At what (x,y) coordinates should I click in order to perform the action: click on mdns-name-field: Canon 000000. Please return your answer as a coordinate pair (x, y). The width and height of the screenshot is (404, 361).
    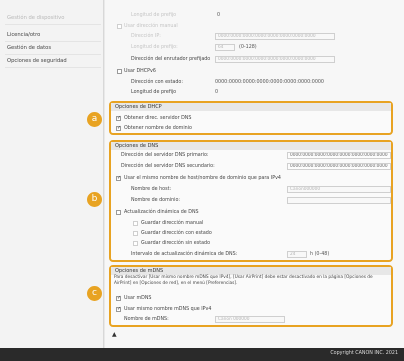
    Looking at the image, I should click on (250, 319).